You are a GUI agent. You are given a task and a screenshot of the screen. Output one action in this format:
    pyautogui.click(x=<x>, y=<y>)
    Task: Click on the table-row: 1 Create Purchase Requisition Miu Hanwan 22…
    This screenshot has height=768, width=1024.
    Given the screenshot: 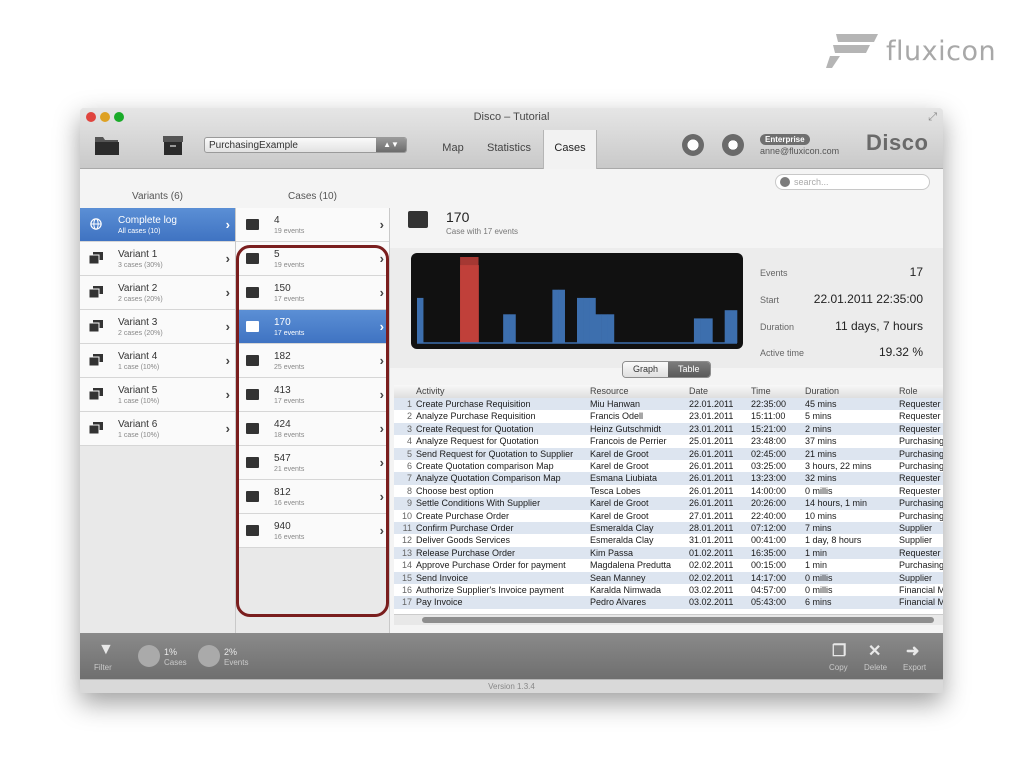 What is the action you would take?
    pyautogui.click(x=668, y=404)
    